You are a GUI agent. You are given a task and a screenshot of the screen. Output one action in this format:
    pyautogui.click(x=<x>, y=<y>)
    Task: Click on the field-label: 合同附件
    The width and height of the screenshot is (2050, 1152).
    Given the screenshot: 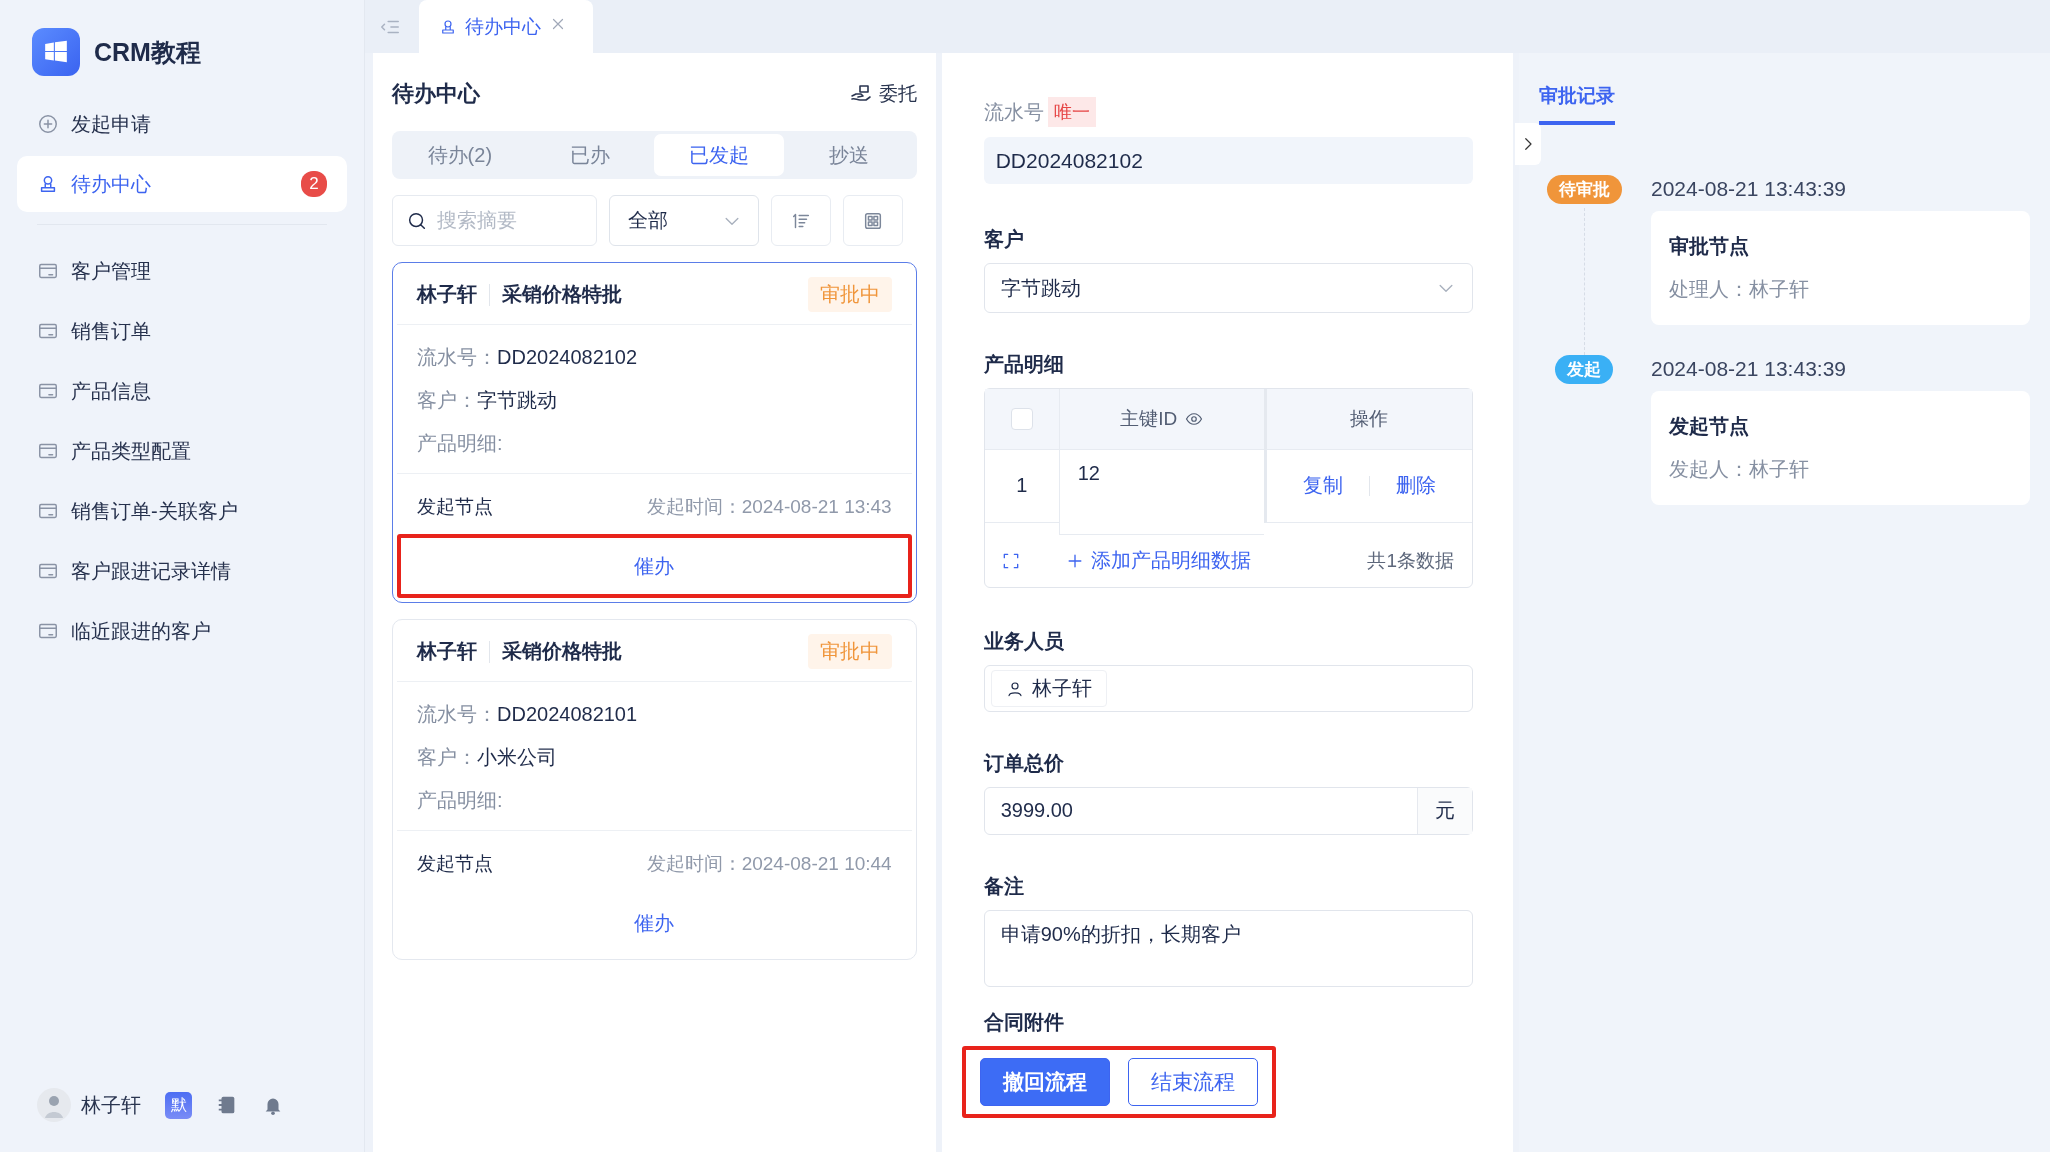 What is the action you would take?
    pyautogui.click(x=1023, y=1022)
    